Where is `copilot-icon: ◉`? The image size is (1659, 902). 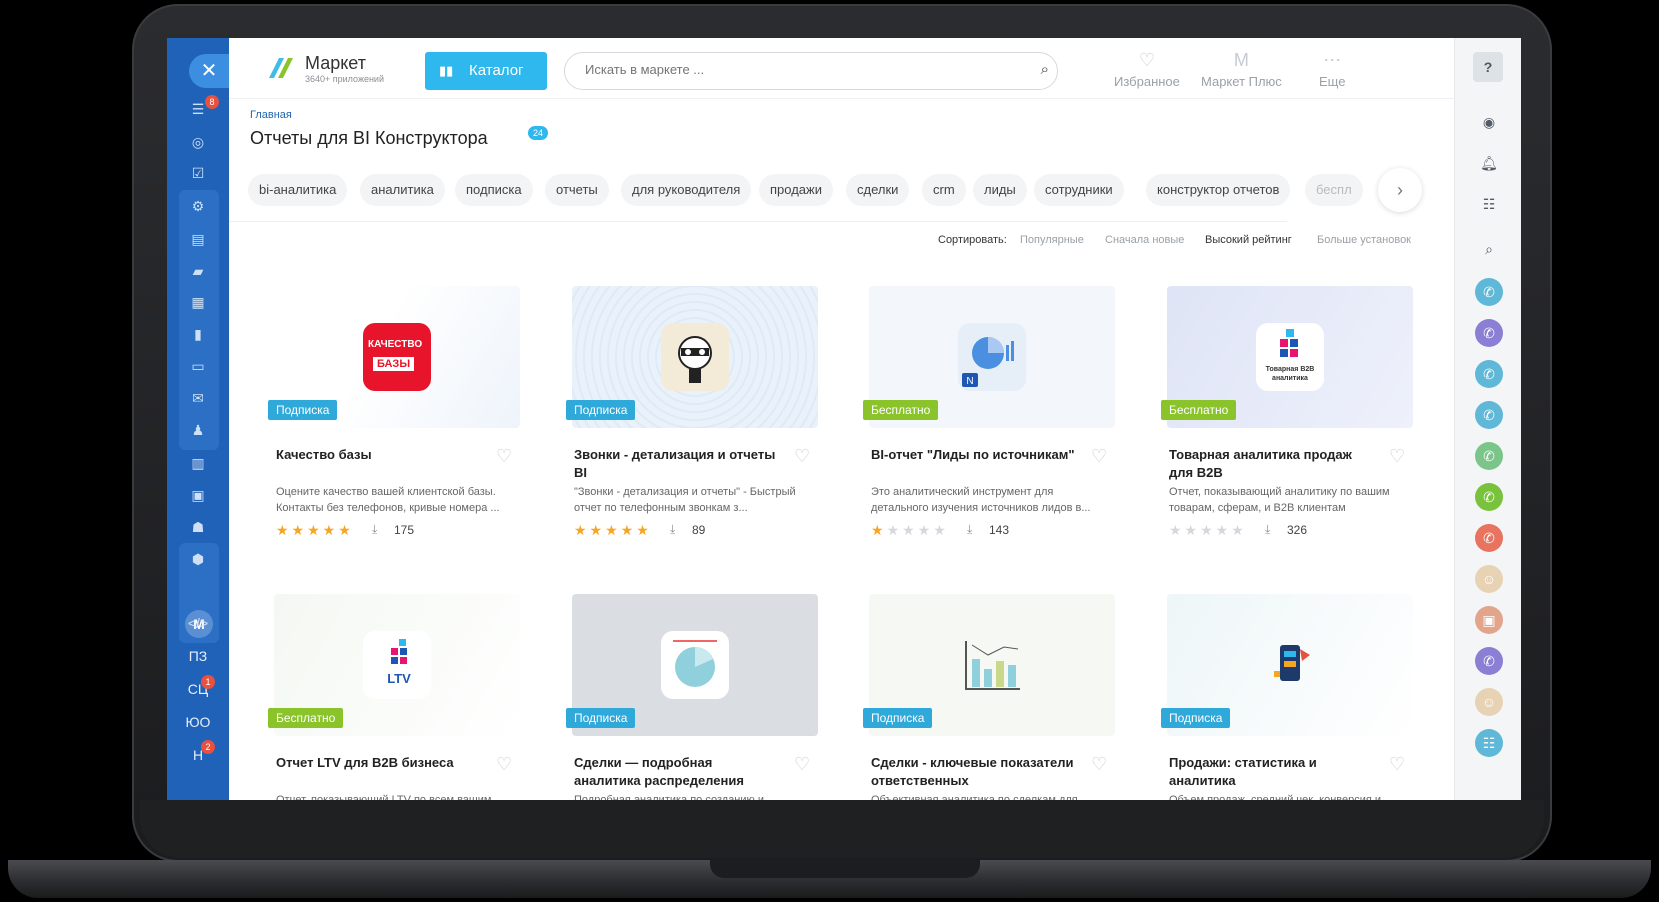 copilot-icon: ◉ is located at coordinates (1489, 122).